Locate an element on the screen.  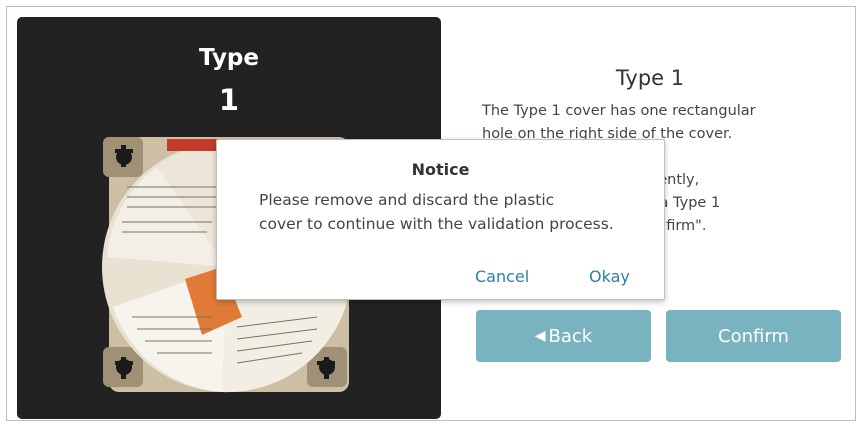
back-button: ◀ Back is located at coordinates (563, 336).